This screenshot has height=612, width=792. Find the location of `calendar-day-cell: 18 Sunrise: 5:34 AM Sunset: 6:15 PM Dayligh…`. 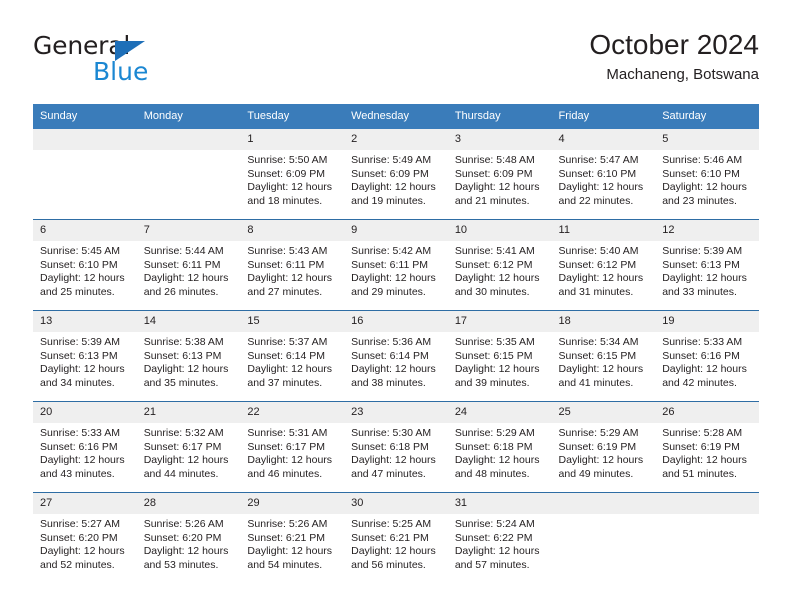

calendar-day-cell: 18 Sunrise: 5:34 AM Sunset: 6:15 PM Dayligh… is located at coordinates (603, 356).